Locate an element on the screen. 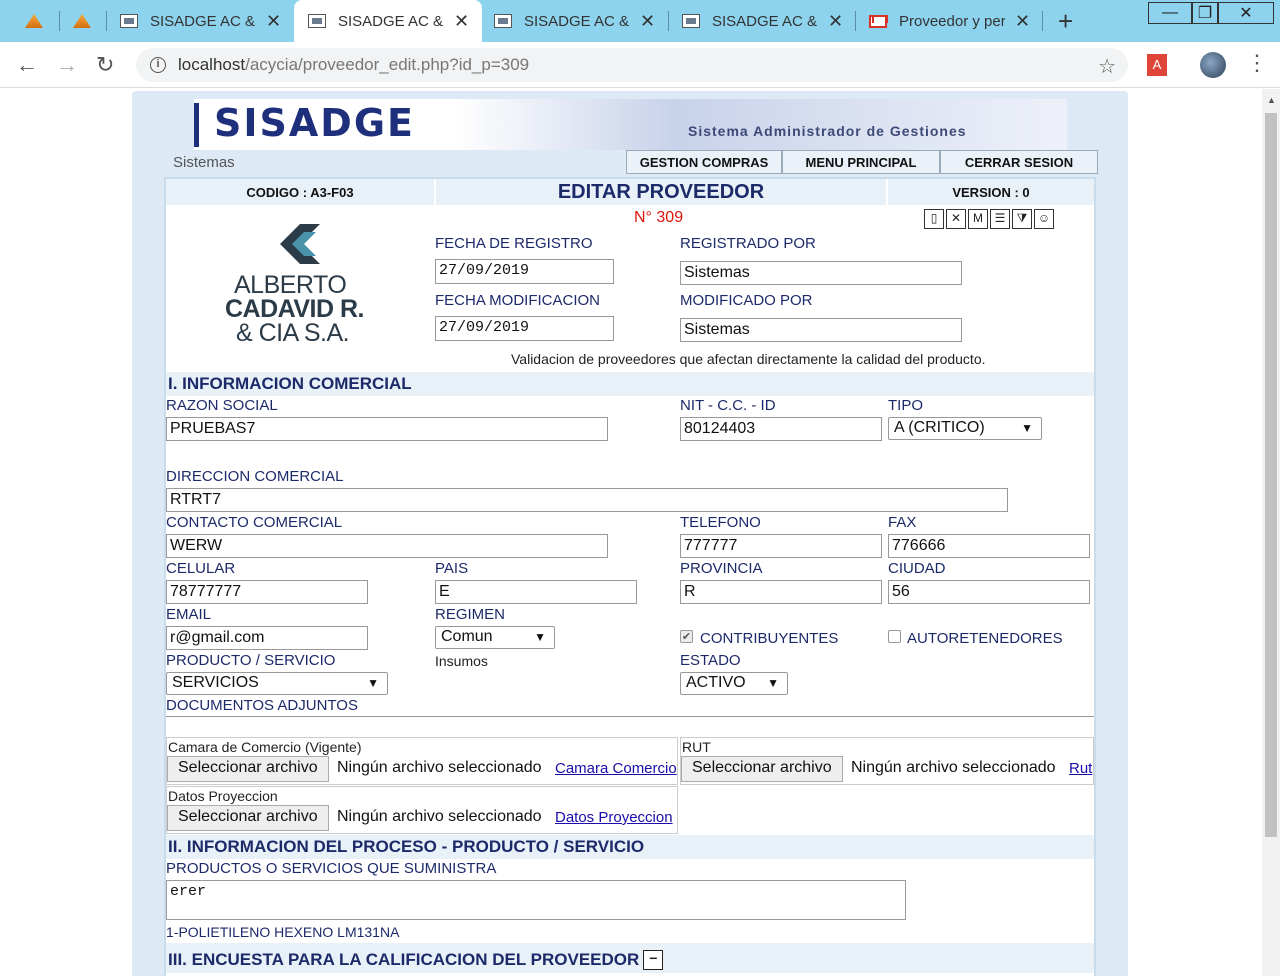 This screenshot has height=976, width=1280. registrado-por-field: Sistemas is located at coordinates (821, 273).